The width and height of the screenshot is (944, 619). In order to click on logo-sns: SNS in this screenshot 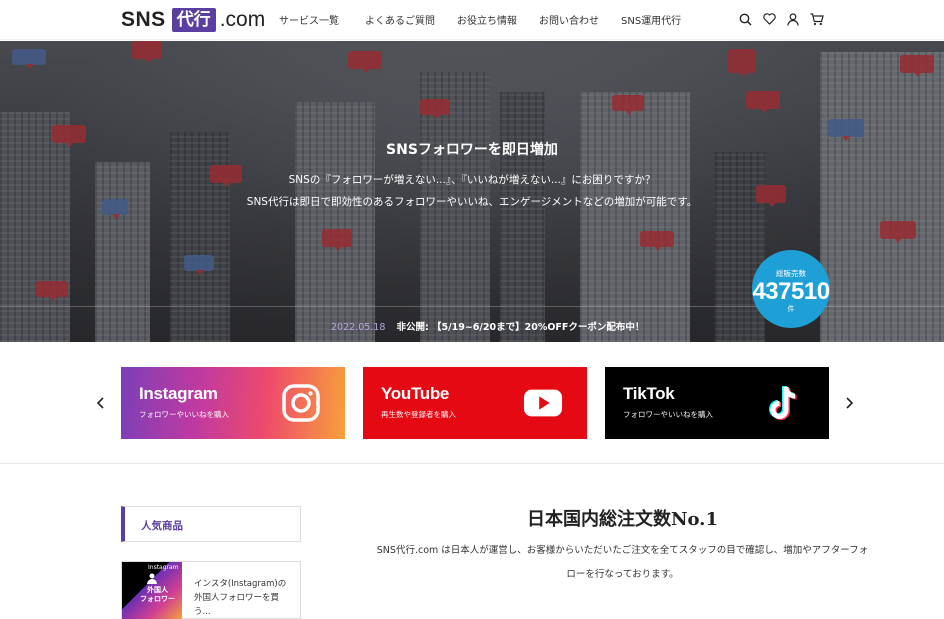, I will do `click(143, 19)`.